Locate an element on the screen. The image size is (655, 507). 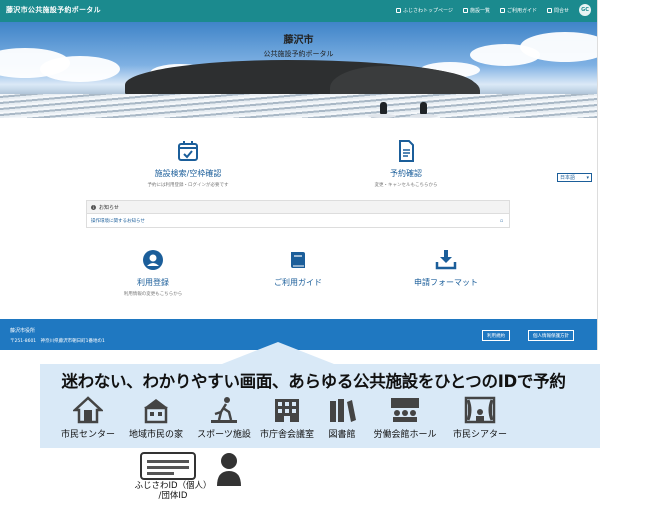
external-link-icon: ▫ is located at coordinates (501, 221).